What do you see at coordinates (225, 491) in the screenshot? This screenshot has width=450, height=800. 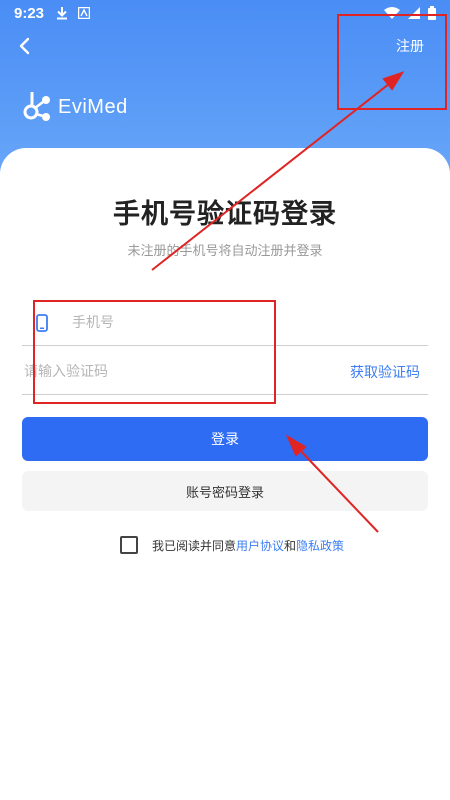 I see `password-login-button: 账号密码登录` at bounding box center [225, 491].